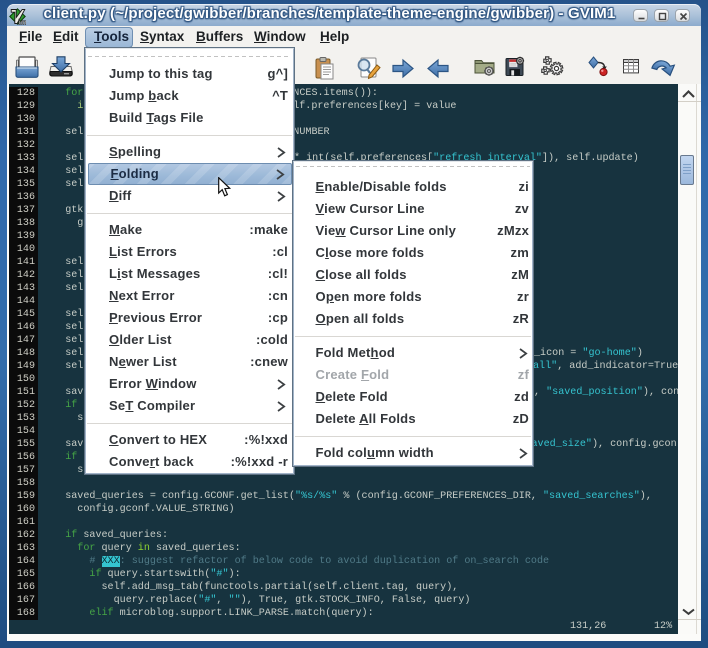 Image resolution: width=708 pixels, height=648 pixels. I want to click on svg-text: im, so click(22, 22).